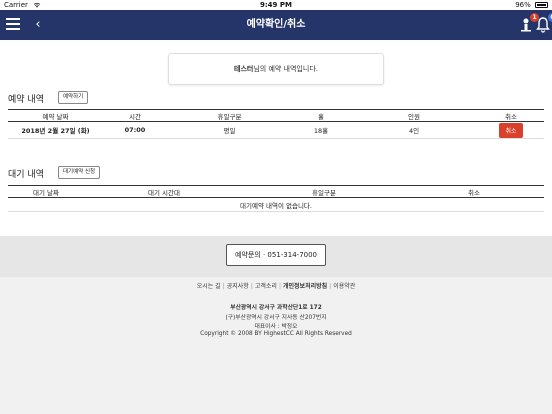 The image size is (552, 414). What do you see at coordinates (244, 69) in the screenshot?
I see `user-name: 테스터` at bounding box center [244, 69].